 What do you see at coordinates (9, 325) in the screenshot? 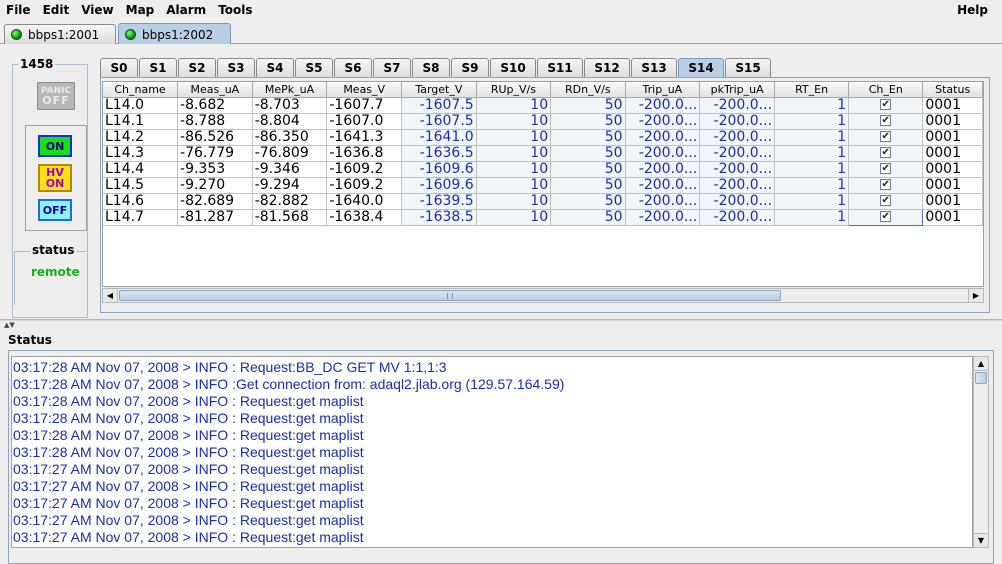
I see `collapse-arrows-icon: ▲▼` at bounding box center [9, 325].